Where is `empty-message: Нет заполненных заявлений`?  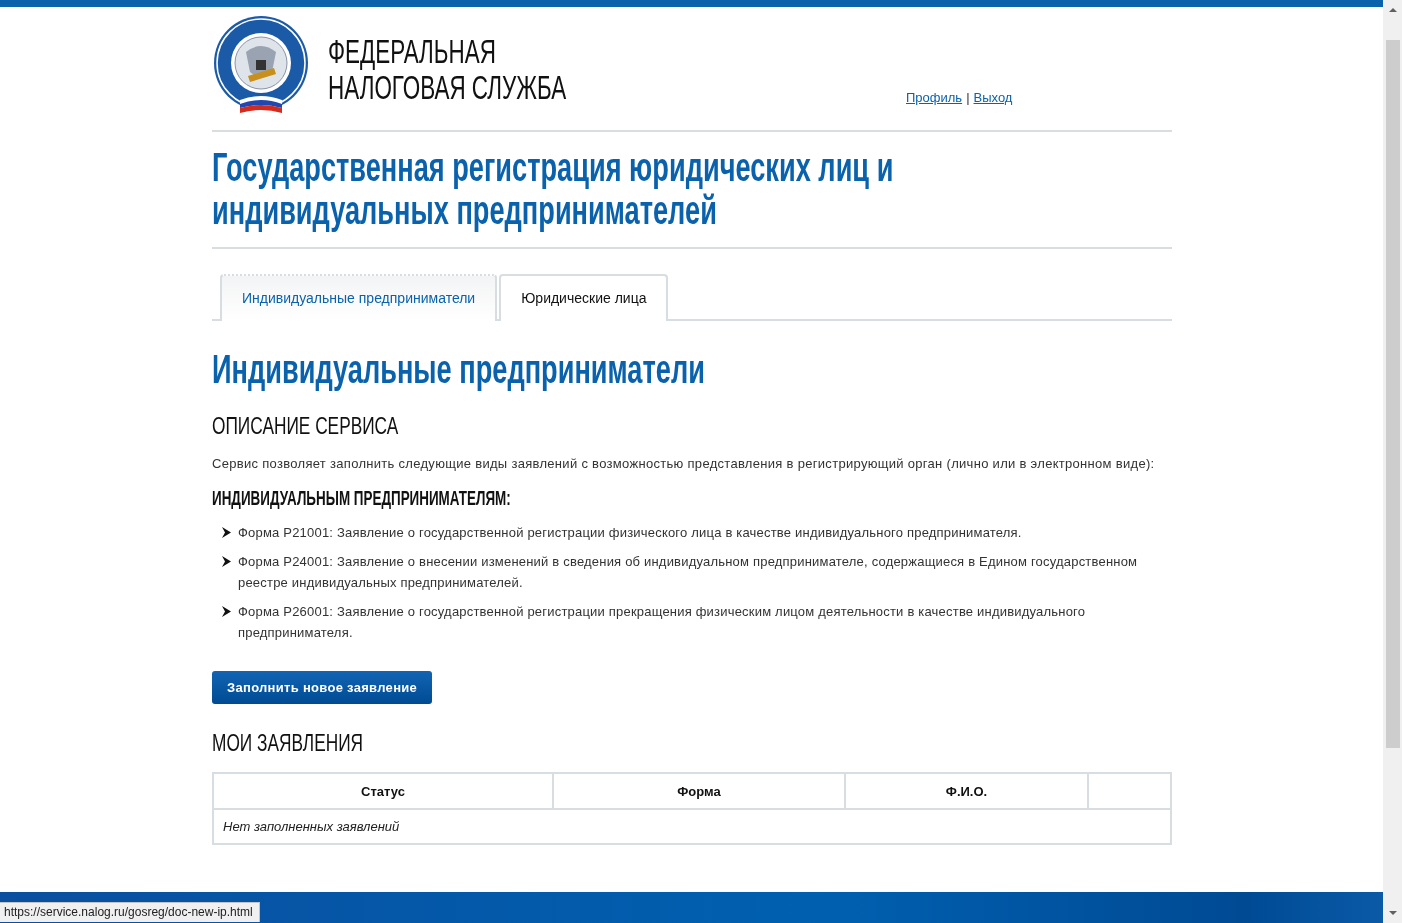
empty-message: Нет заполненных заявлений is located at coordinates (692, 826).